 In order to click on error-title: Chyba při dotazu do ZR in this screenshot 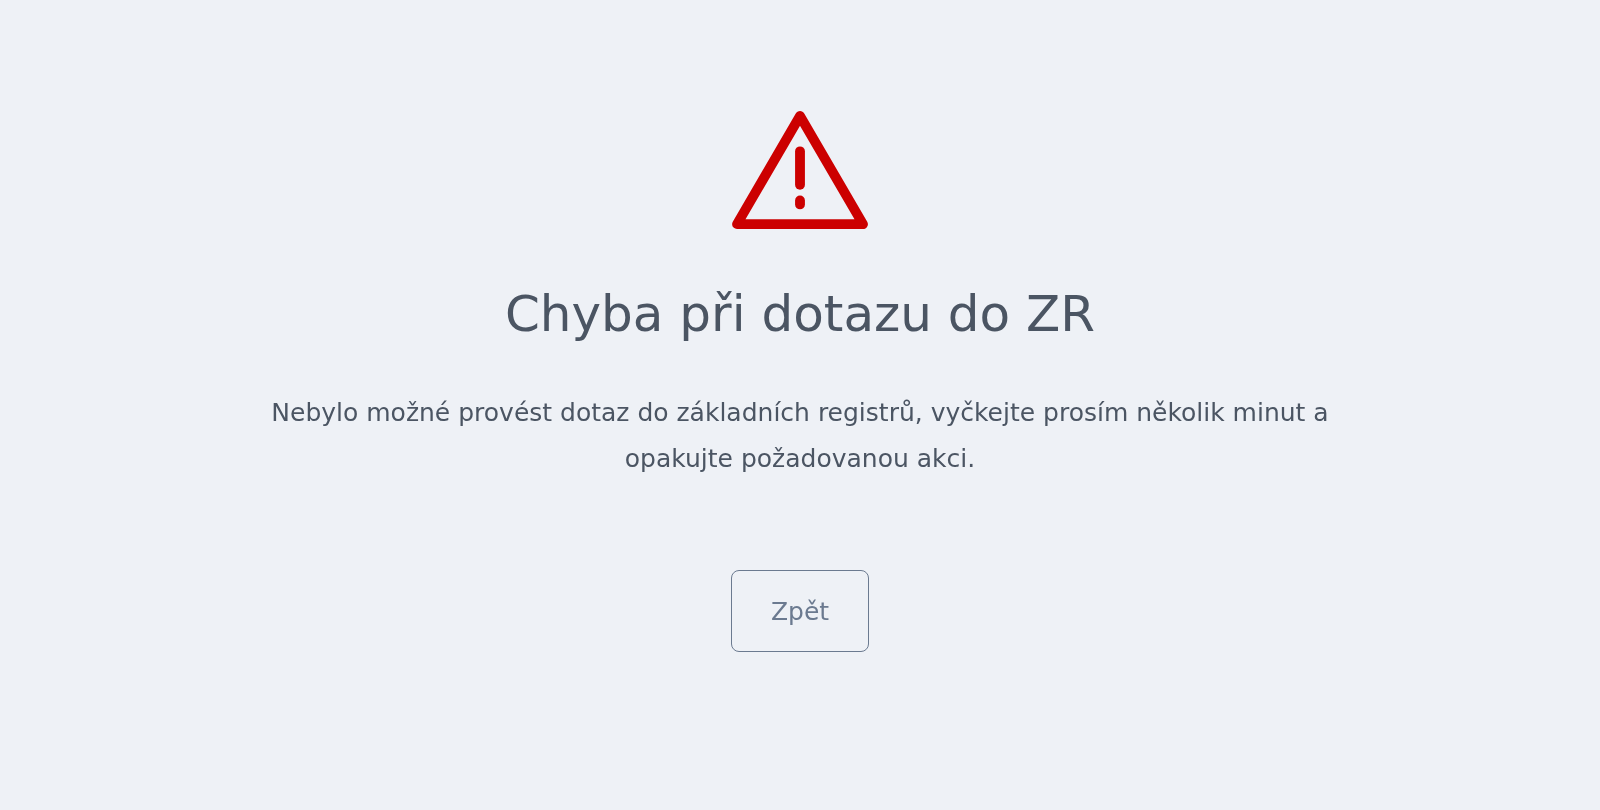, I will do `click(800, 314)`.